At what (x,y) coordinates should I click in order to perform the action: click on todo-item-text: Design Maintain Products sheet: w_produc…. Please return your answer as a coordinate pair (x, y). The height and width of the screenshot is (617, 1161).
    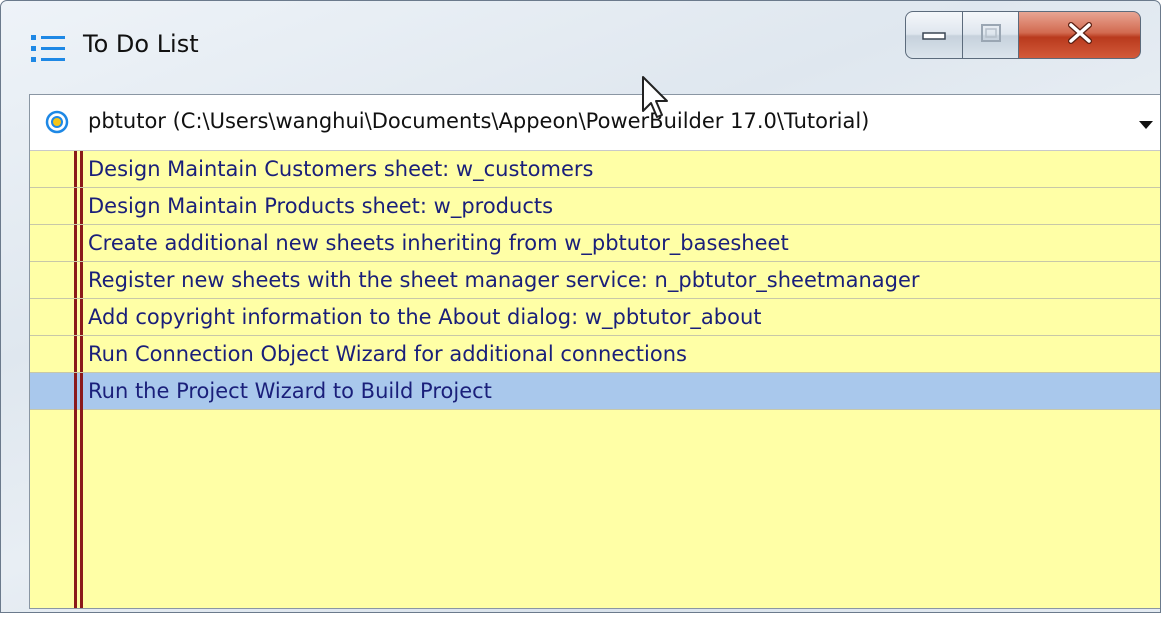
    Looking at the image, I should click on (321, 206).